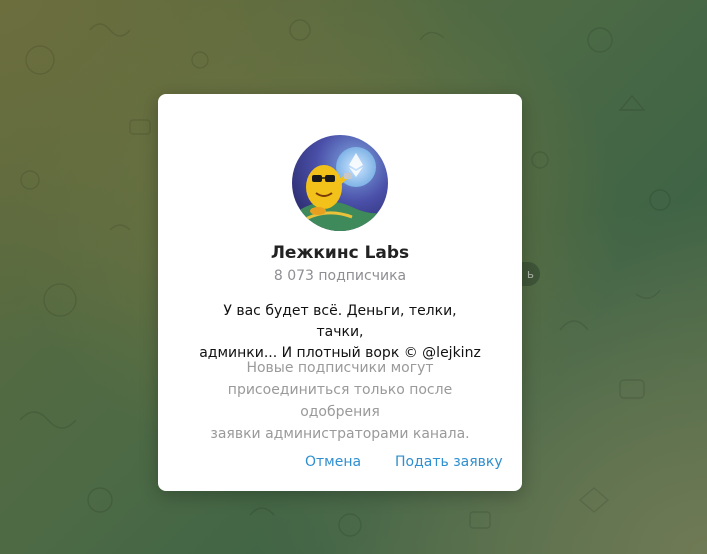 Image resolution: width=707 pixels, height=554 pixels. I want to click on cancel-button: Отмена, so click(333, 462).